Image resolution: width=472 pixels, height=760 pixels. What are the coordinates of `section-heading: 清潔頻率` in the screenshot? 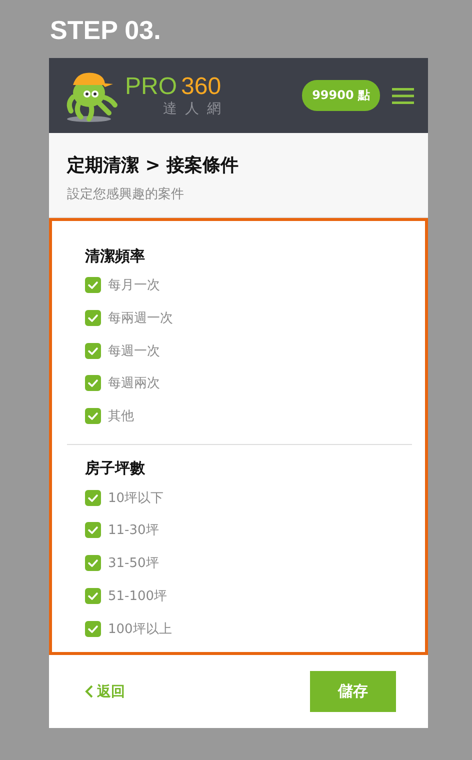 It's located at (115, 257).